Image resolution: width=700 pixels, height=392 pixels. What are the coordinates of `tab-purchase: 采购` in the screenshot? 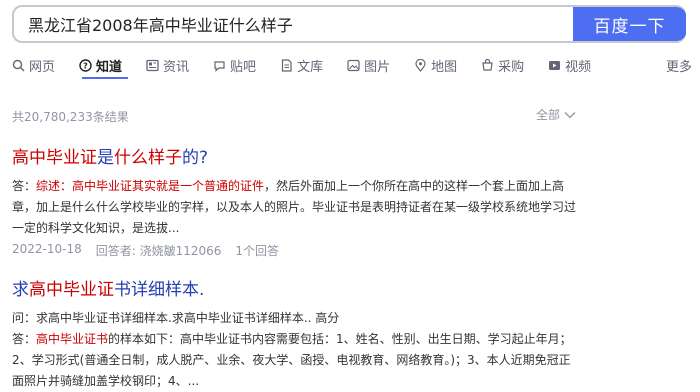 It's located at (502, 65).